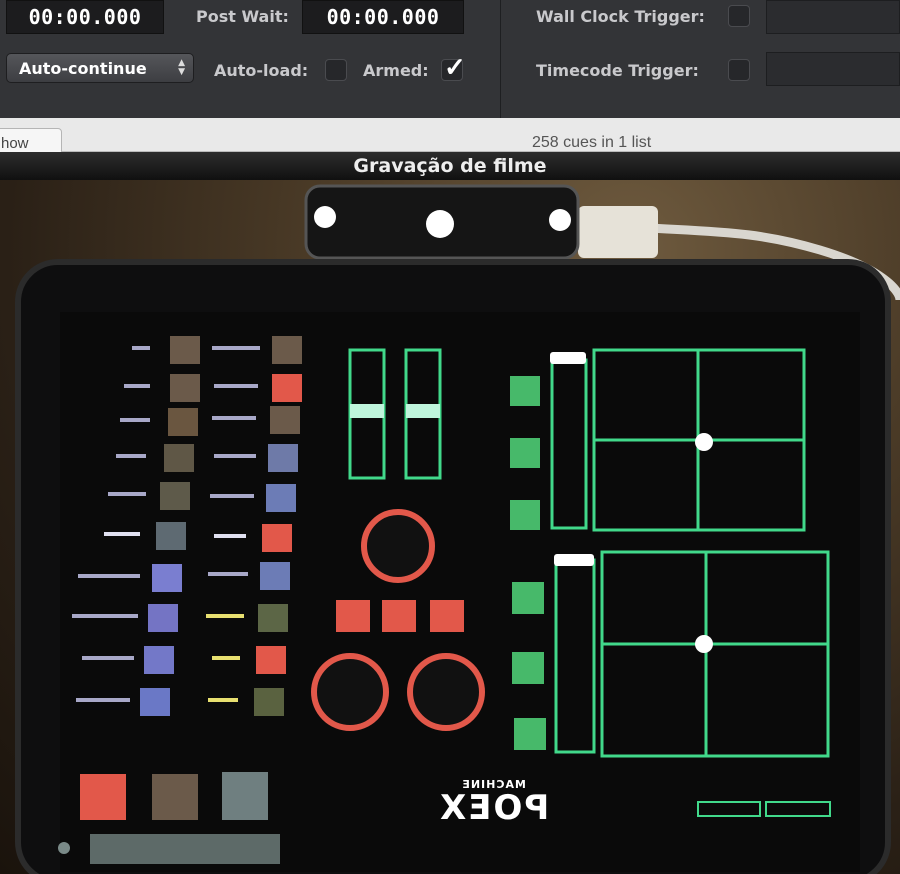  I want to click on device-logo: MACHINE POEX, so click(494, 803).